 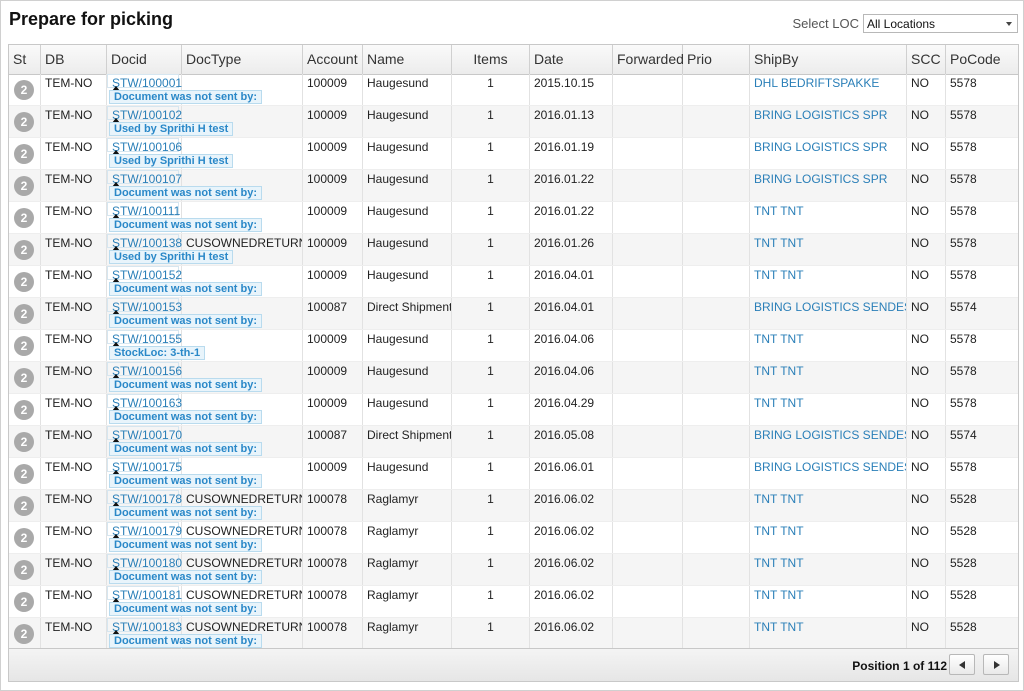 What do you see at coordinates (147, 275) in the screenshot?
I see `docid-link: STW/100152` at bounding box center [147, 275].